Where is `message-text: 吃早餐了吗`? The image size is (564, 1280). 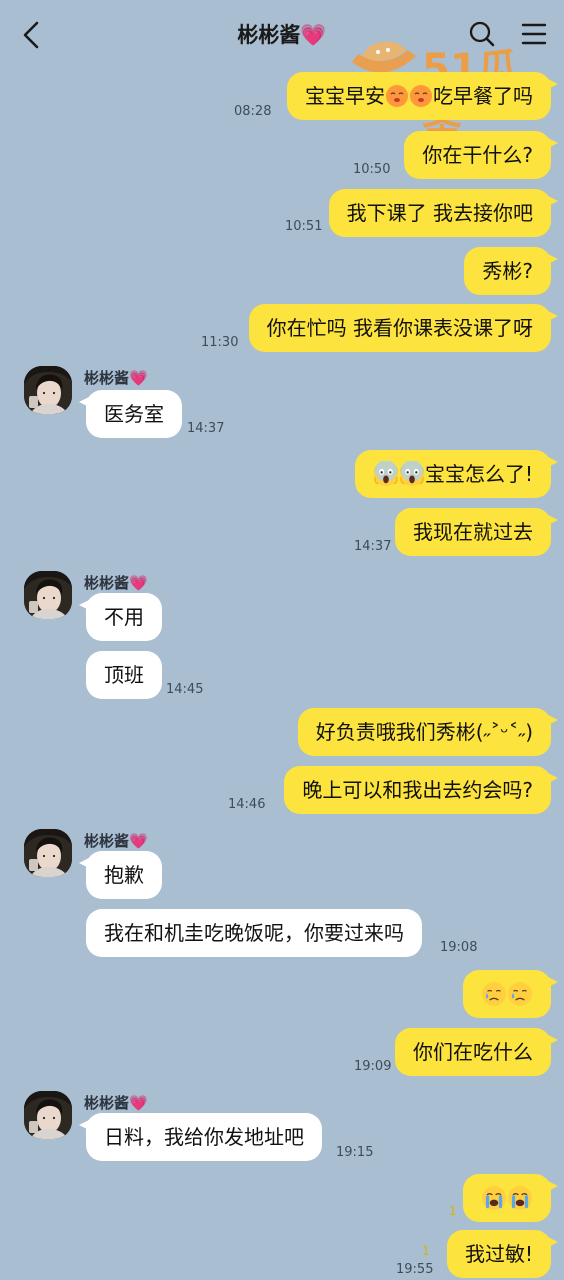
message-text: 吃早餐了吗 is located at coordinates (483, 96).